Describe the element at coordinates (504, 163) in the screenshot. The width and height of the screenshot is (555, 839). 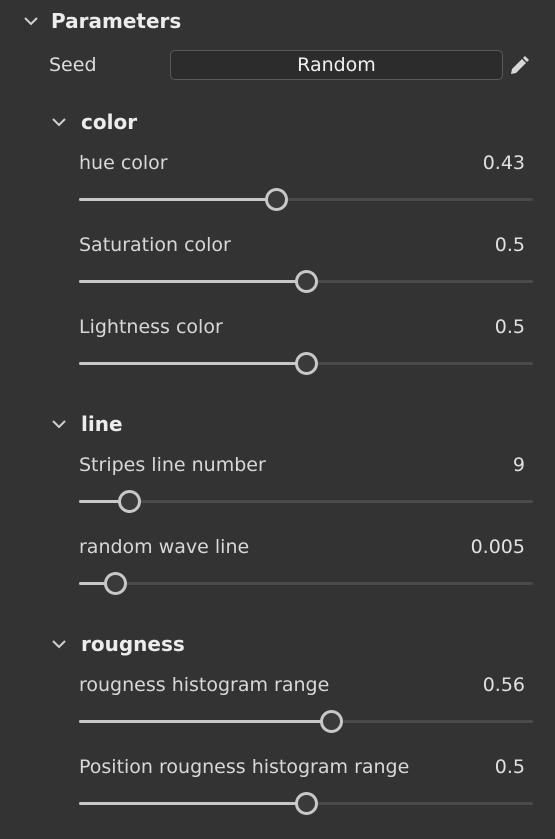
I see `param-value: 0.43` at that location.